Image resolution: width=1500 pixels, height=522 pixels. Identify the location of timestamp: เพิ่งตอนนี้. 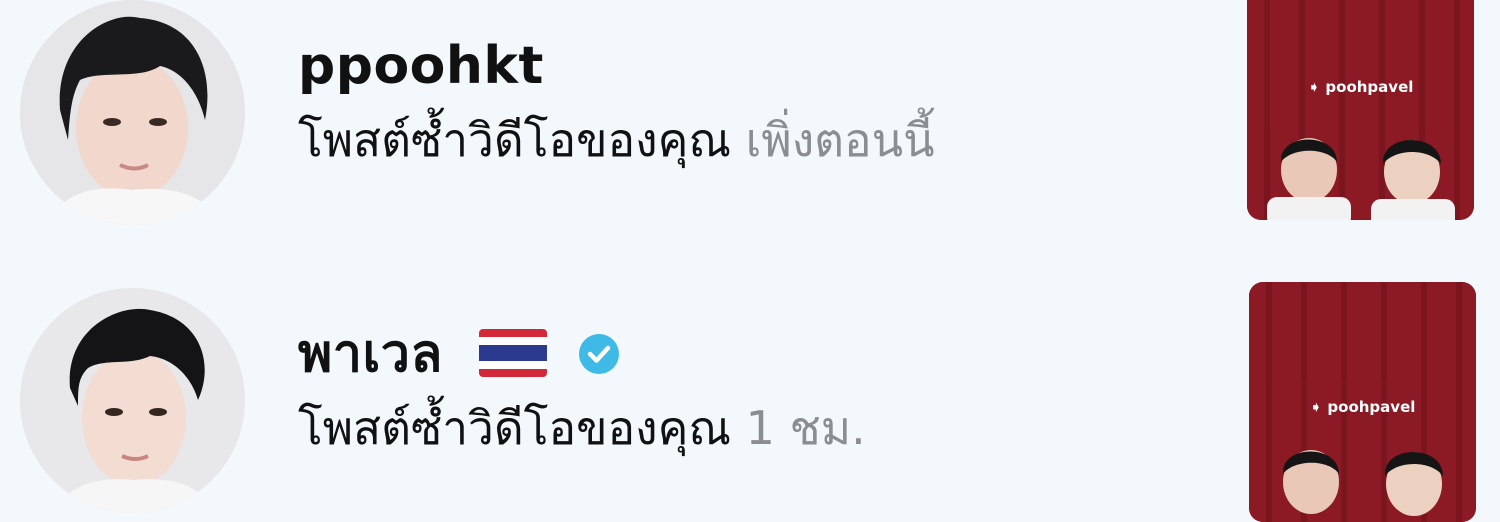
(840, 140).